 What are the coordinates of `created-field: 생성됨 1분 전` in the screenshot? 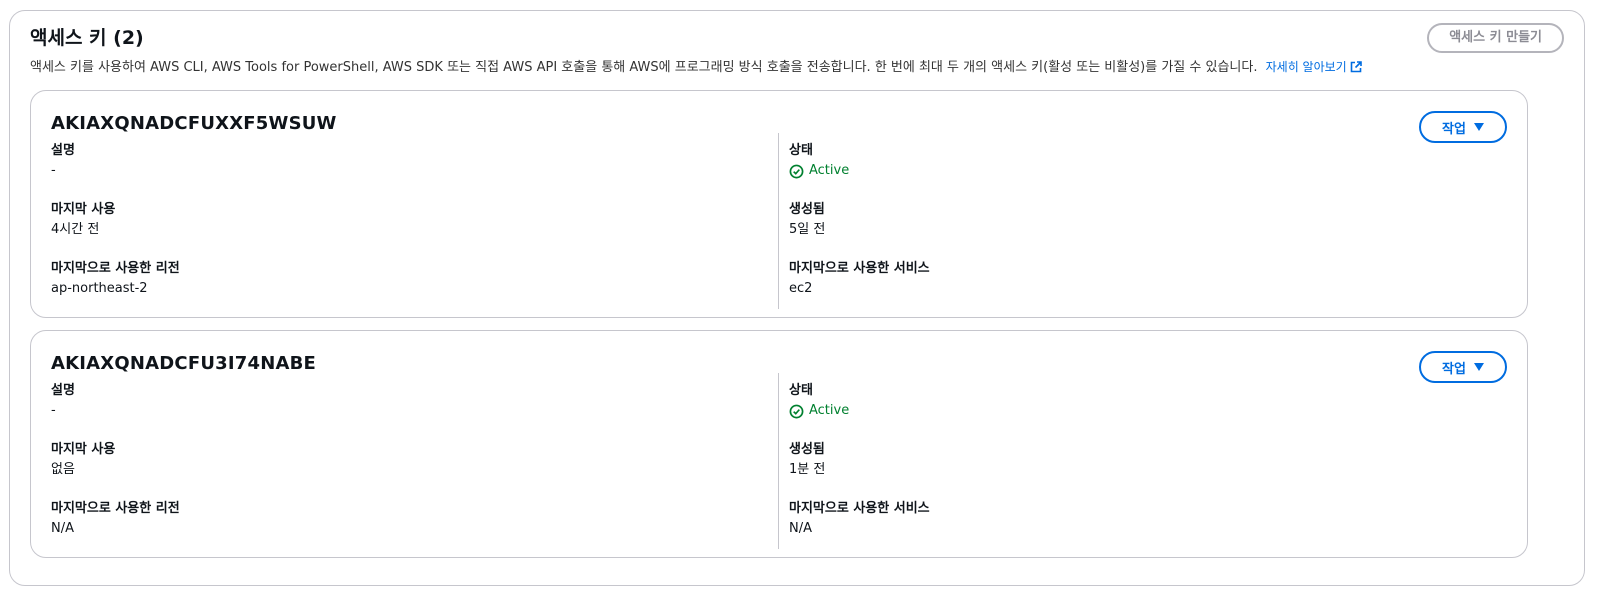 It's located at (1139, 469).